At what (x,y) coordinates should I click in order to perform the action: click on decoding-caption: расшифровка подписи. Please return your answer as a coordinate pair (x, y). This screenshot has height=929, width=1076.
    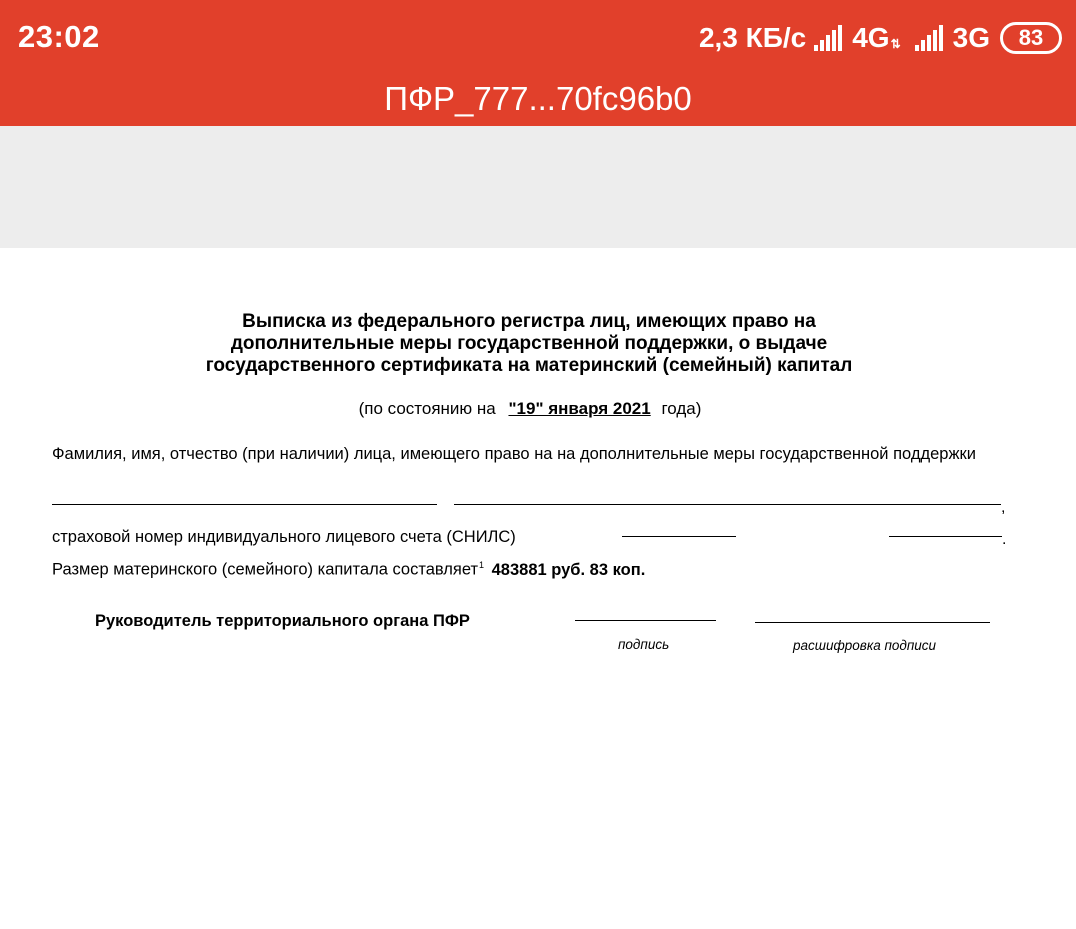
    Looking at the image, I should click on (865, 645).